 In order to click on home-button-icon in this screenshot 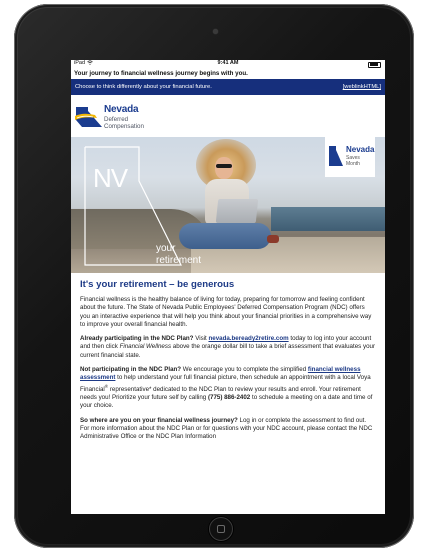, I will do `click(221, 529)`.